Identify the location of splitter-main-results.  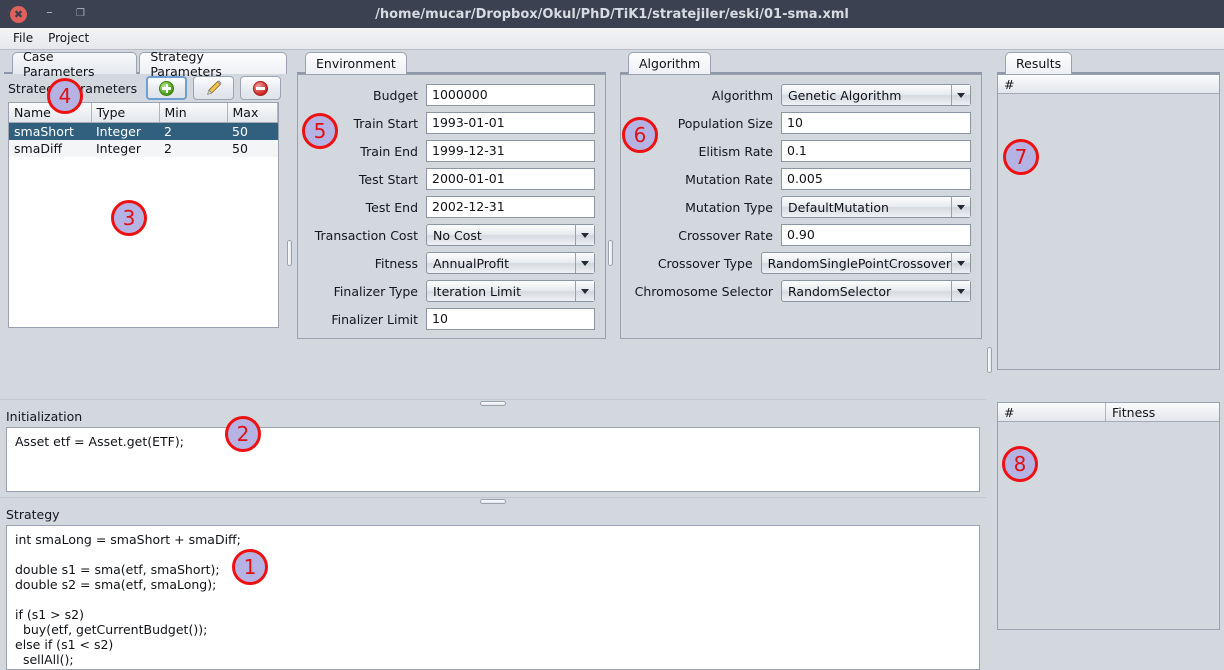
(989, 360).